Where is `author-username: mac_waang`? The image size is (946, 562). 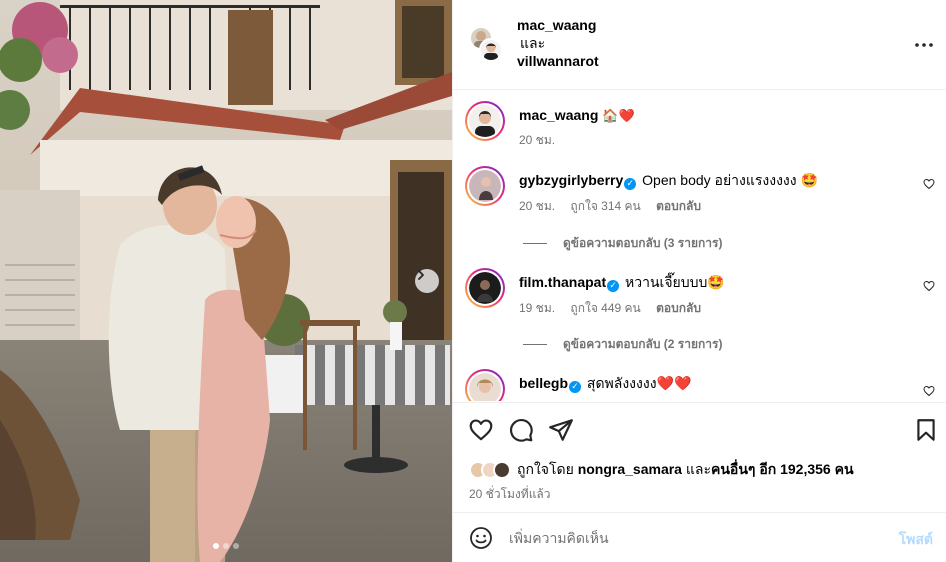 author-username: mac_waang is located at coordinates (558, 25).